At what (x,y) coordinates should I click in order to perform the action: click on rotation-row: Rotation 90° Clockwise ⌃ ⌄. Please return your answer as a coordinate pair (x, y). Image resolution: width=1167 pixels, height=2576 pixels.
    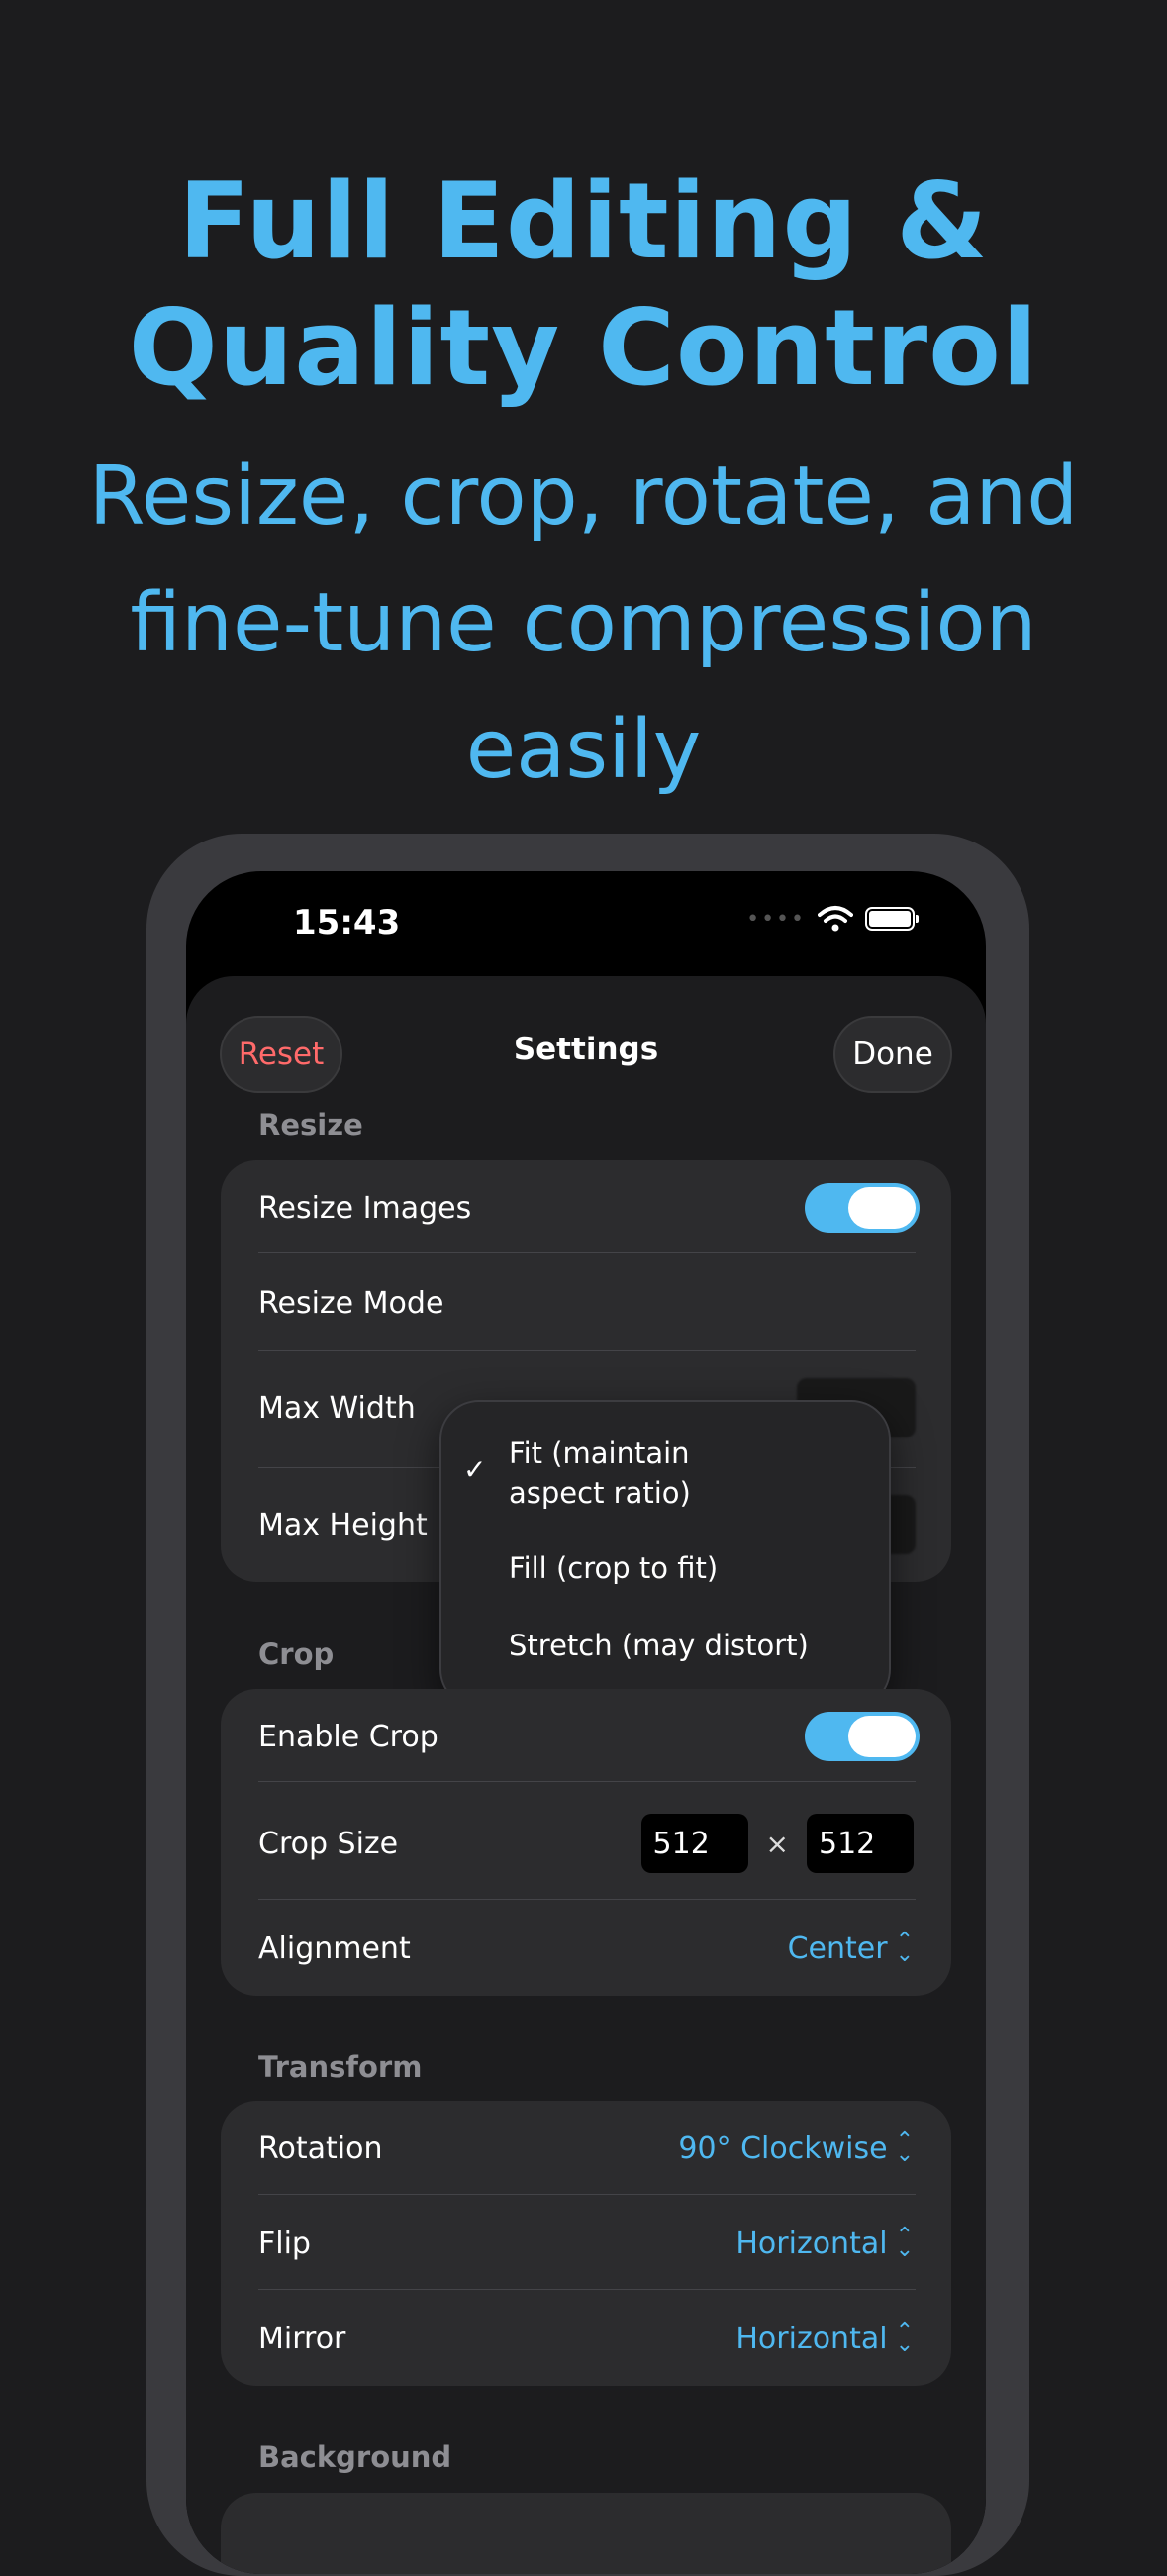
    Looking at the image, I should click on (586, 2149).